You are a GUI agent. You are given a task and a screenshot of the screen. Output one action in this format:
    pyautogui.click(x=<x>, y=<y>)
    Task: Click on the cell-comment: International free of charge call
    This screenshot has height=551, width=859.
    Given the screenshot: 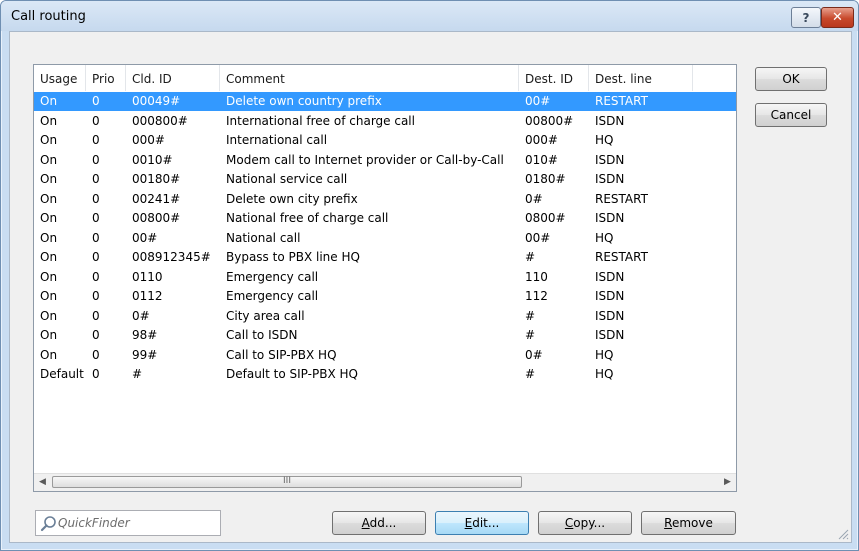 What is the action you would take?
    pyautogui.click(x=320, y=120)
    